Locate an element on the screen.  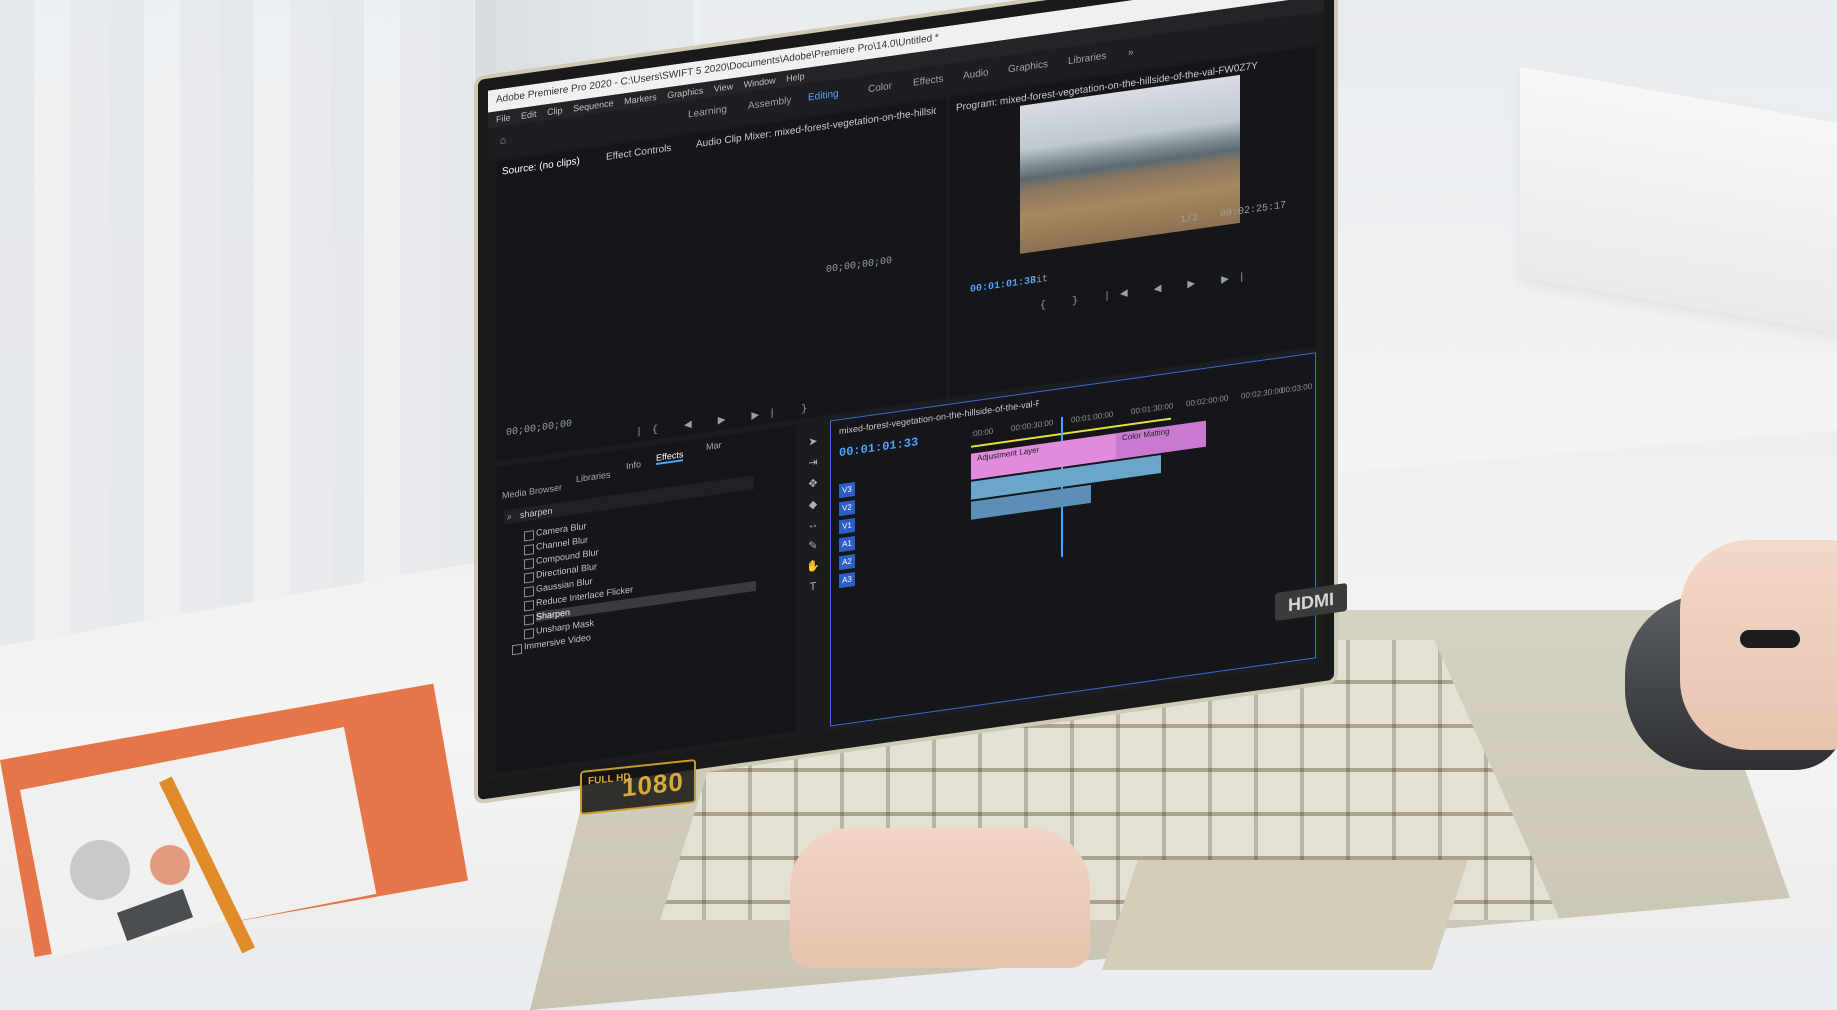
timeline-timecode: 00:01:01:33 is located at coordinates (878, 447).